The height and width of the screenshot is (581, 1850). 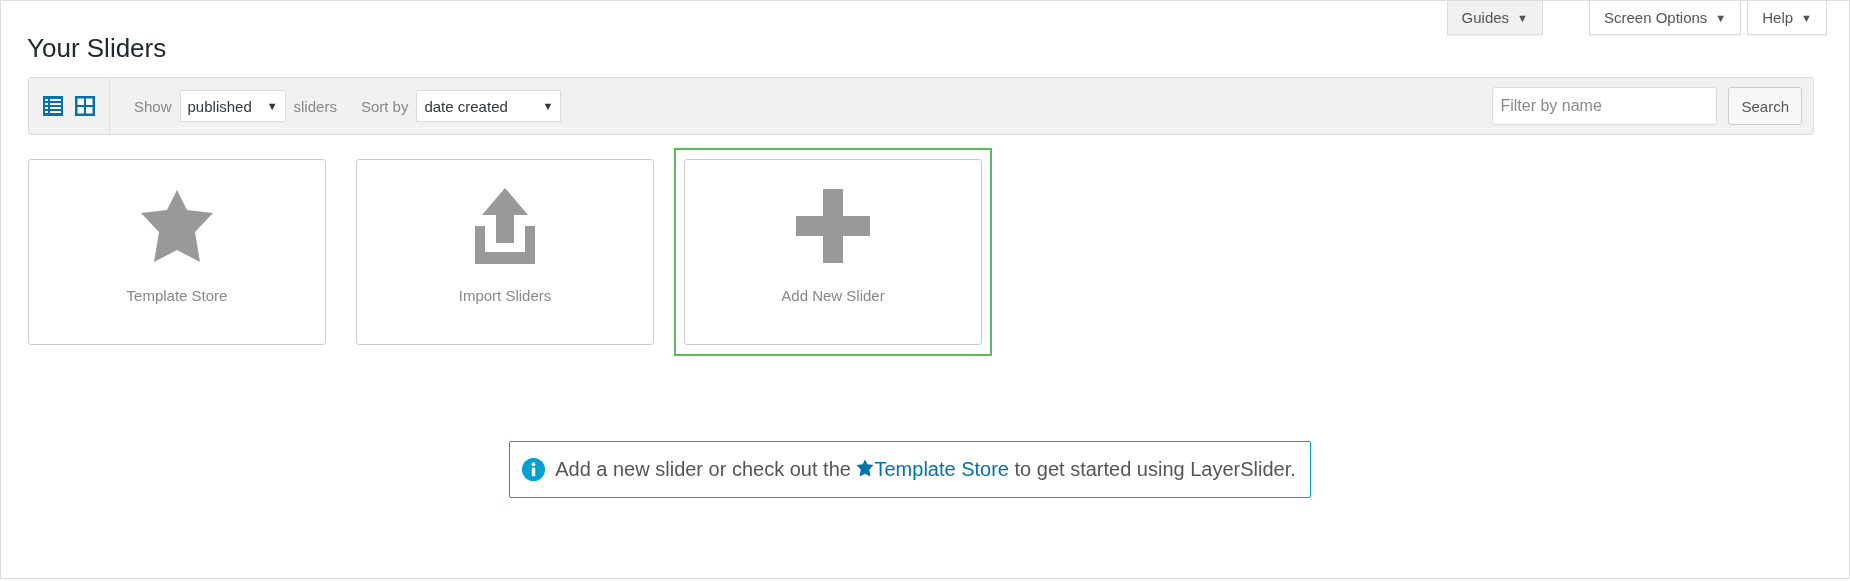 What do you see at coordinates (489, 106) in the screenshot?
I see `sort-select: date created ▼` at bounding box center [489, 106].